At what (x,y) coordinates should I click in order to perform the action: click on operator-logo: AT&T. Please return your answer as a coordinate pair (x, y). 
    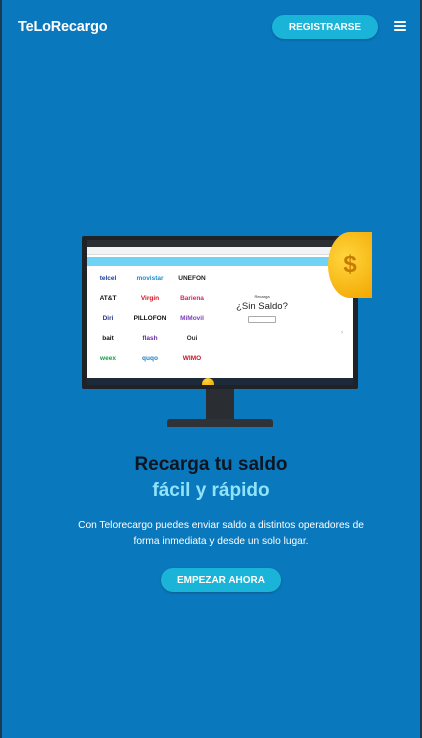
    Looking at the image, I should click on (108, 298).